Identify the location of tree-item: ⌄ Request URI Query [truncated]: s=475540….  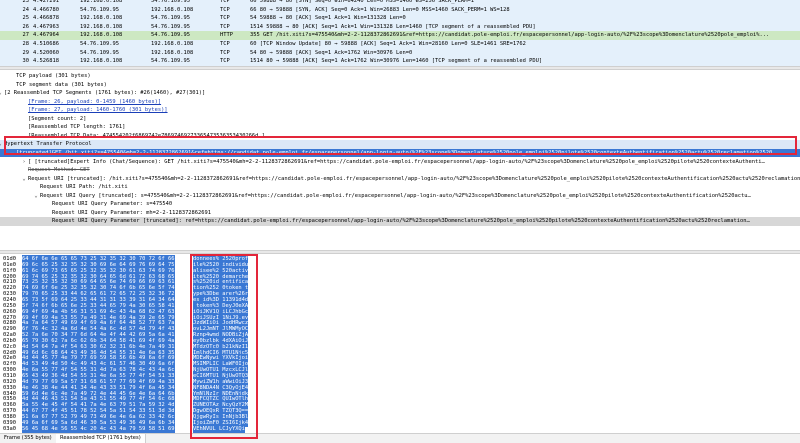
(400, 196).